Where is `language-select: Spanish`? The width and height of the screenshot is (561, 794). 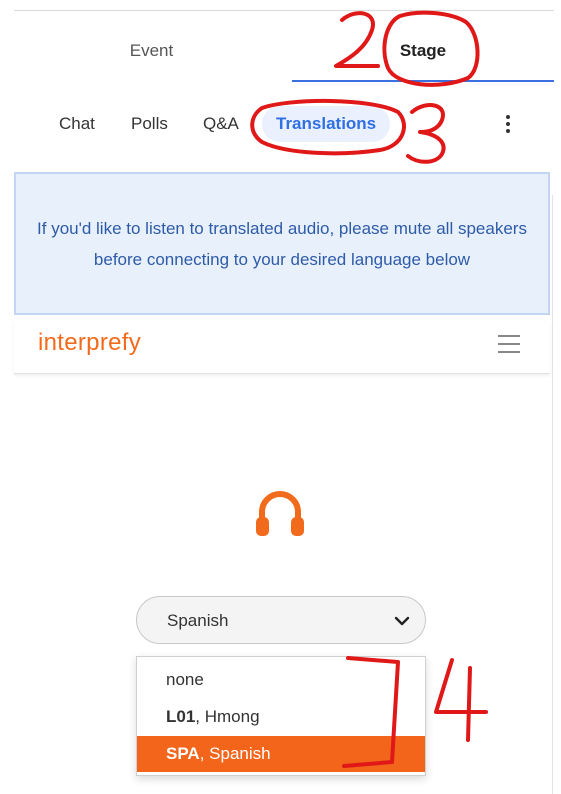
language-select: Spanish is located at coordinates (281, 620).